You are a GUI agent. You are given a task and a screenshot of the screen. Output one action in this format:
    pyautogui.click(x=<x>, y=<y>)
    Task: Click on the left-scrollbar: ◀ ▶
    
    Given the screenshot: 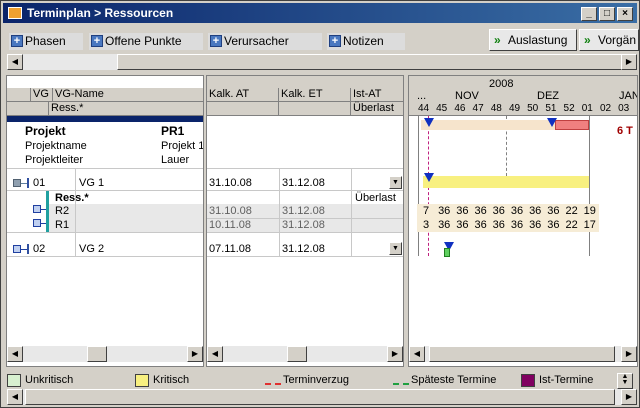 What is the action you would take?
    pyautogui.click(x=105, y=354)
    